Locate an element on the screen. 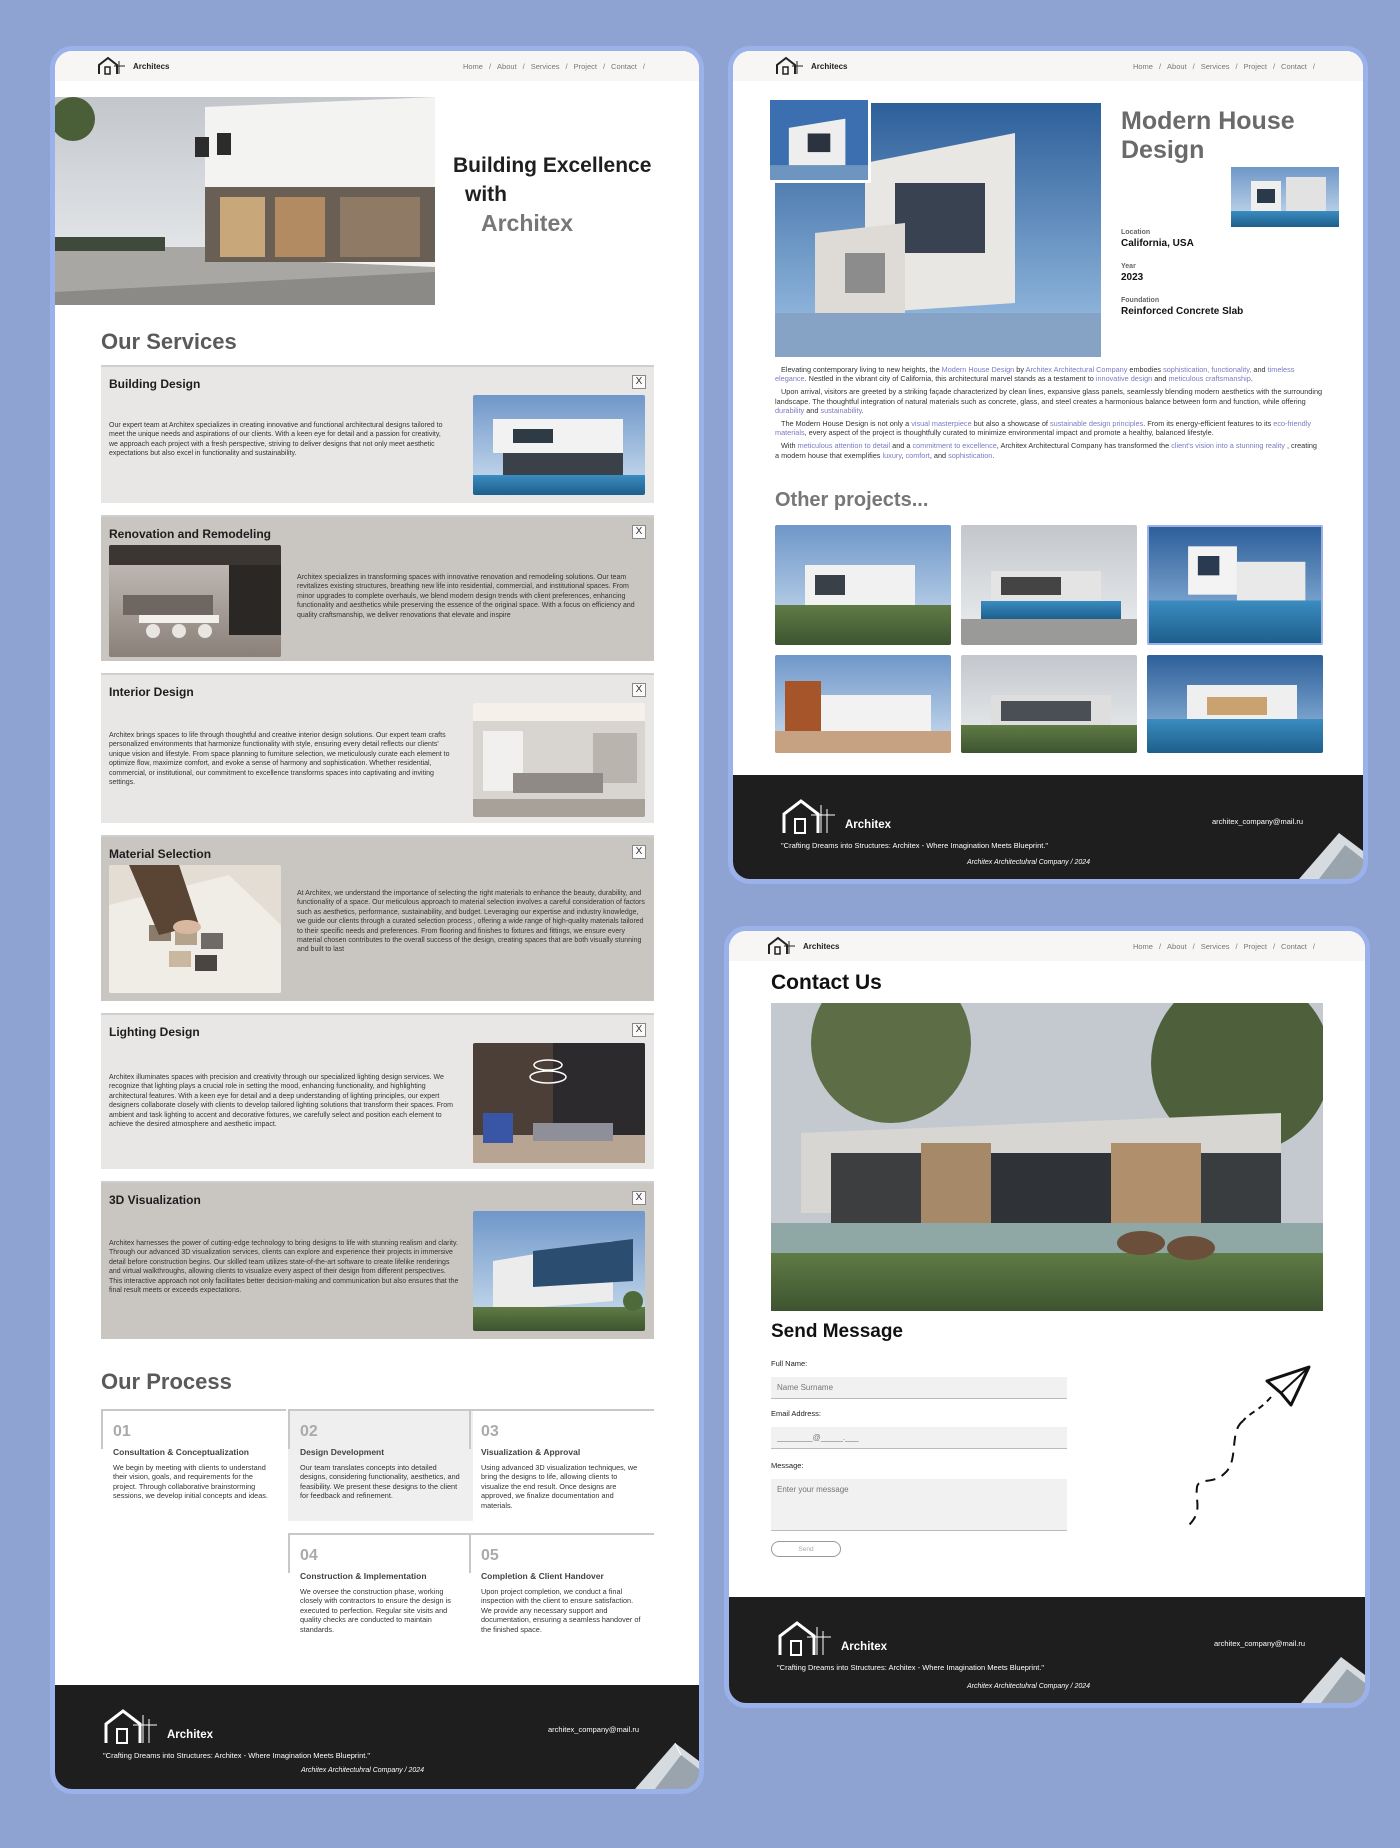 The height and width of the screenshot is (1848, 1400). house-logo-icon is located at coordinates (789, 65).